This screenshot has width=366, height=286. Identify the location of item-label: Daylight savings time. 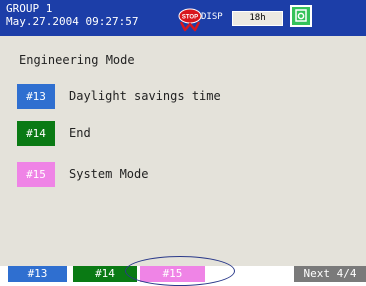
(145, 96).